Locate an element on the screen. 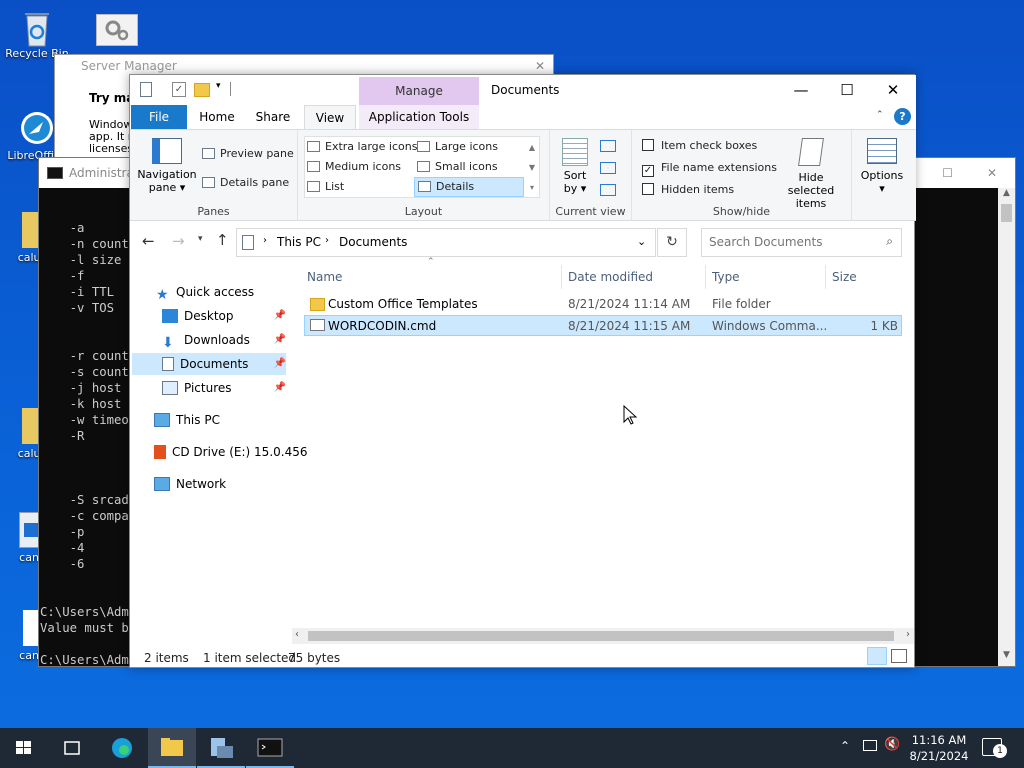 The image size is (1024, 768). nav-desktop: Desktop 📌 is located at coordinates (224, 316).